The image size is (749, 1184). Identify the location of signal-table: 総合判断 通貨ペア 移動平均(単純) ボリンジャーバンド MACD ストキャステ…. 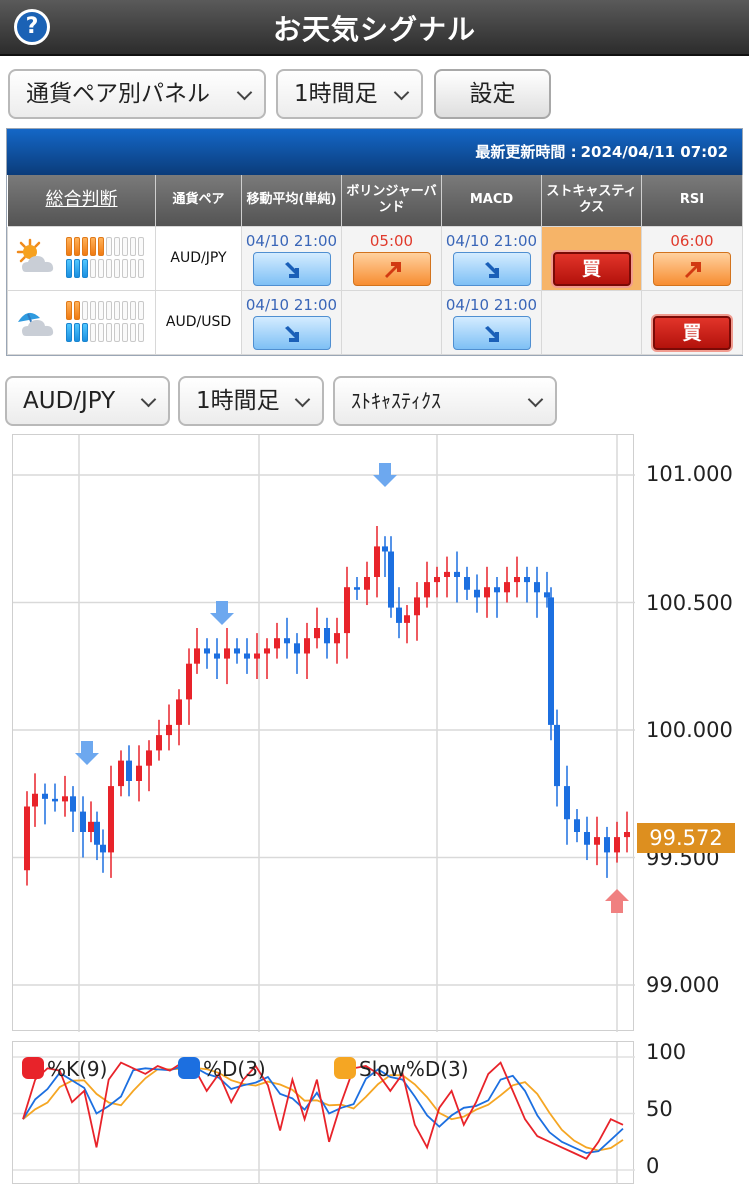
(375, 265).